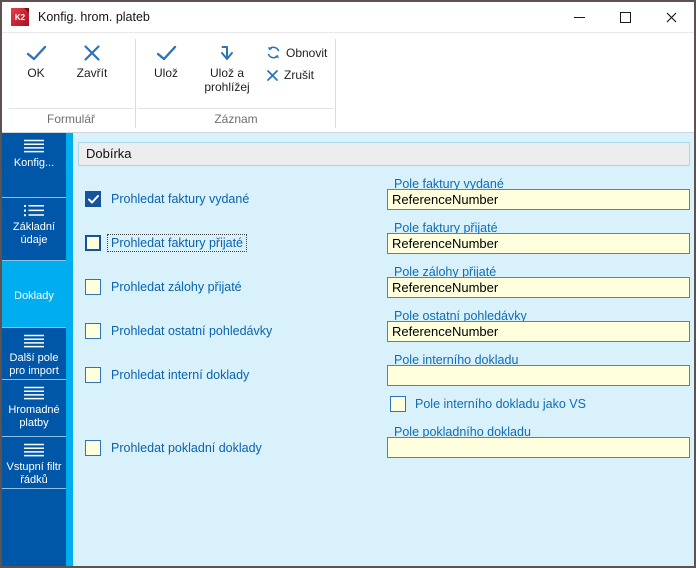 This screenshot has height=568, width=696. I want to click on cancel-button: Zrušit, so click(296, 75).